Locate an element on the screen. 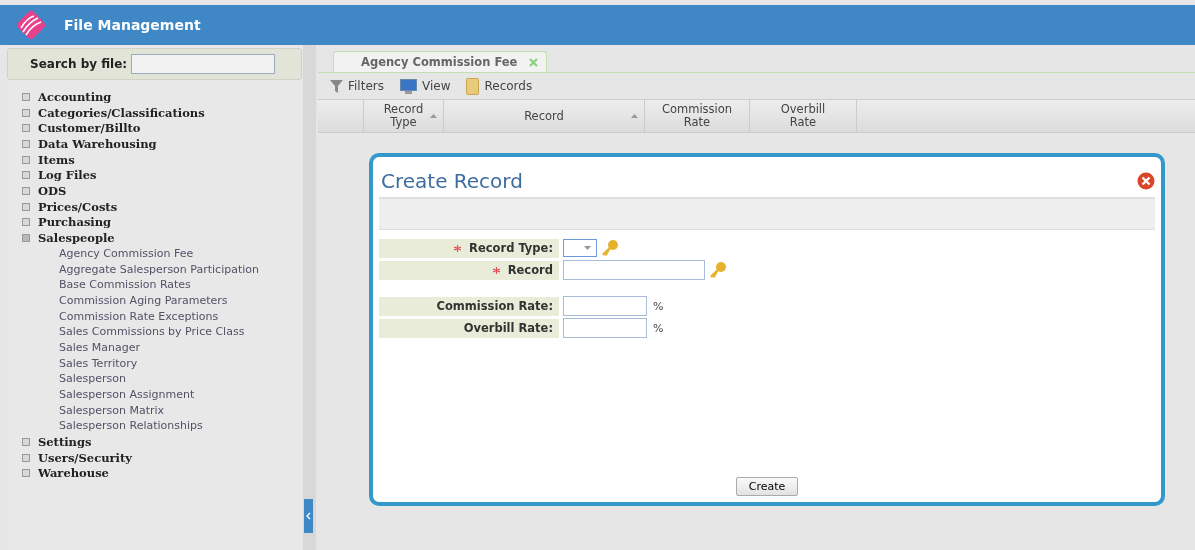  tree-item: Sales Territory is located at coordinates (162, 363).